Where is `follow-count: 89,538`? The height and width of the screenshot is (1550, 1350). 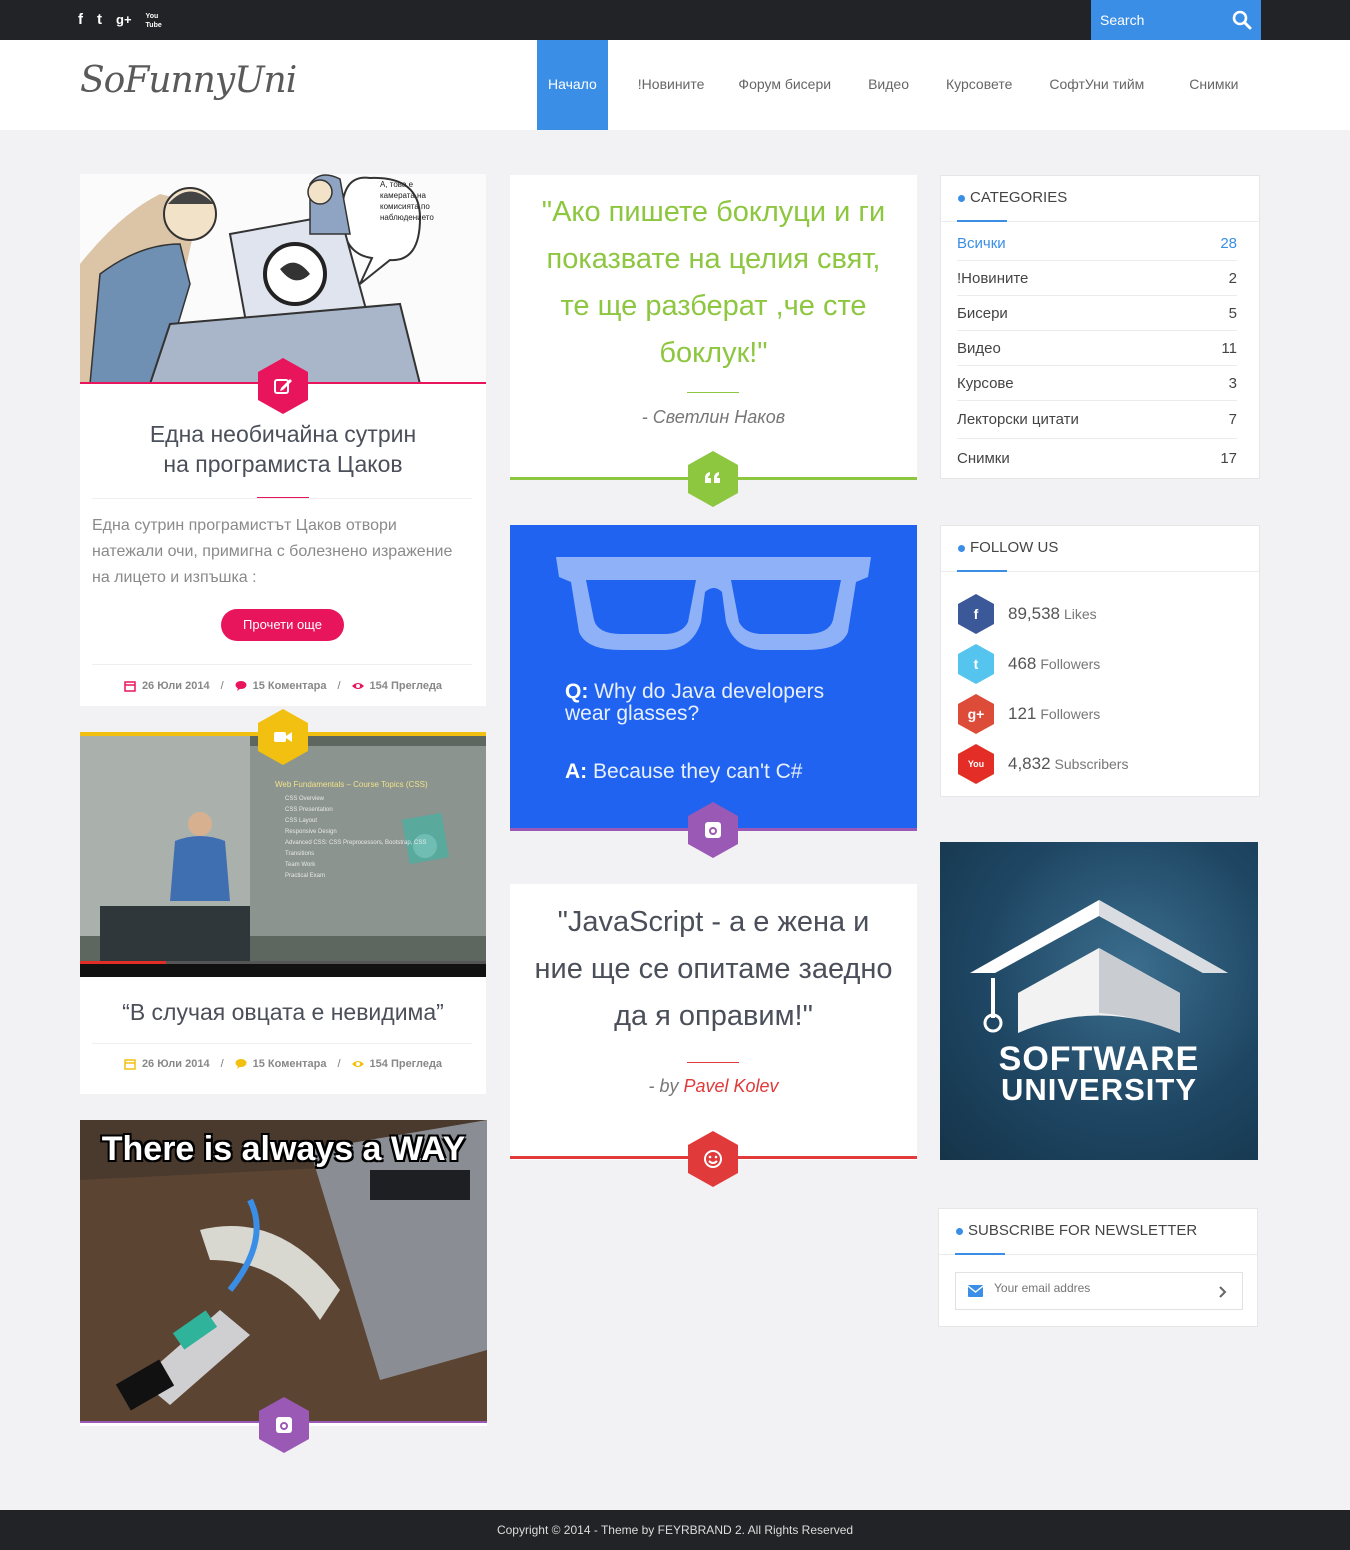 follow-count: 89,538 is located at coordinates (1034, 613).